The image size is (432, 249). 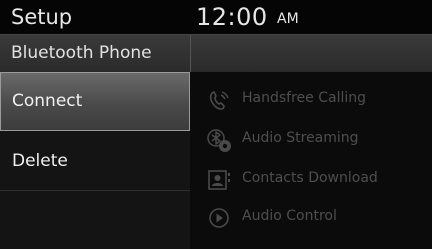 What do you see at coordinates (40, 161) in the screenshot?
I see `delete-label: Delete` at bounding box center [40, 161].